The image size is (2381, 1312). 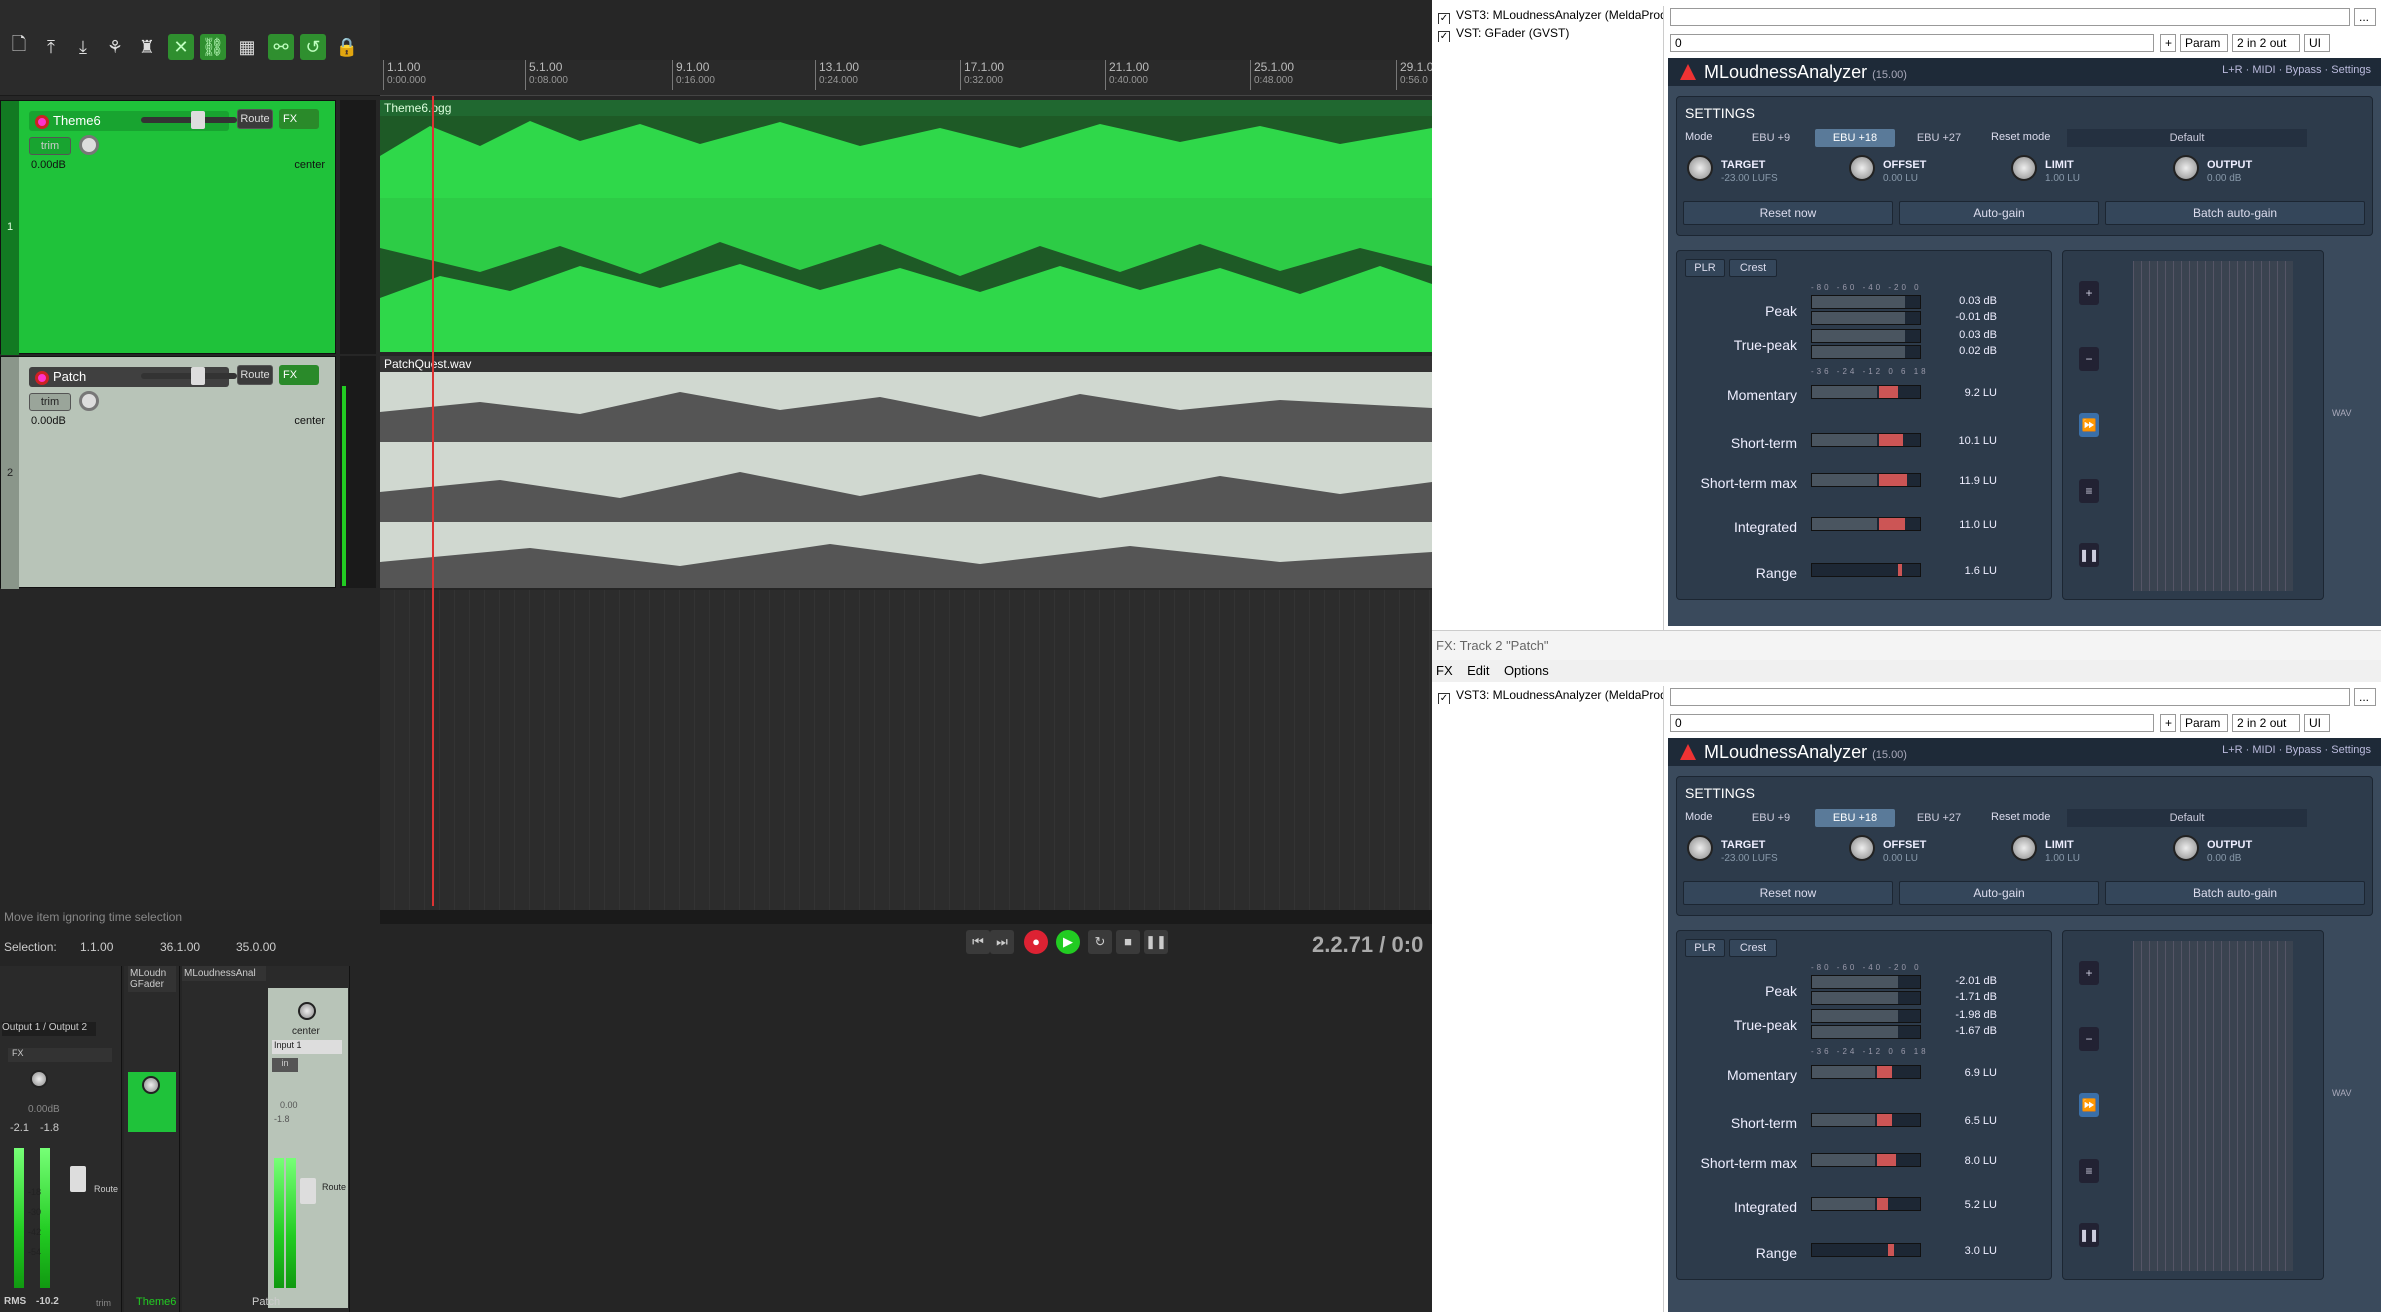 What do you see at coordinates (168, 227) in the screenshot?
I see `track-panel-1: 1 Theme6 Route FX trim 0.00dB center` at bounding box center [168, 227].